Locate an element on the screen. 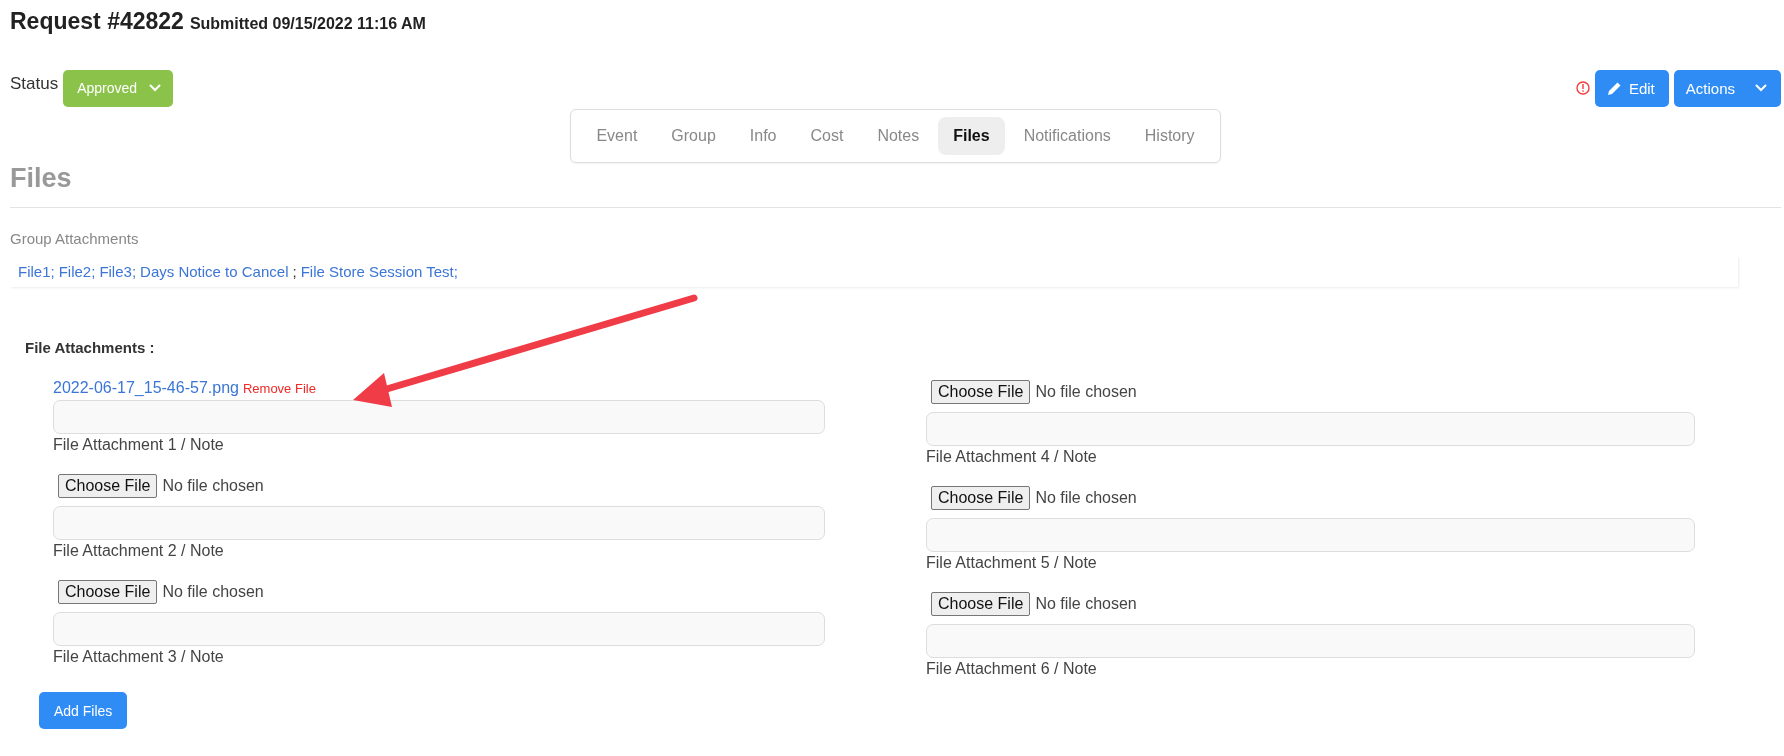 This screenshot has height=756, width=1784. field-label: File Attachment 1 / Note is located at coordinates (139, 445).